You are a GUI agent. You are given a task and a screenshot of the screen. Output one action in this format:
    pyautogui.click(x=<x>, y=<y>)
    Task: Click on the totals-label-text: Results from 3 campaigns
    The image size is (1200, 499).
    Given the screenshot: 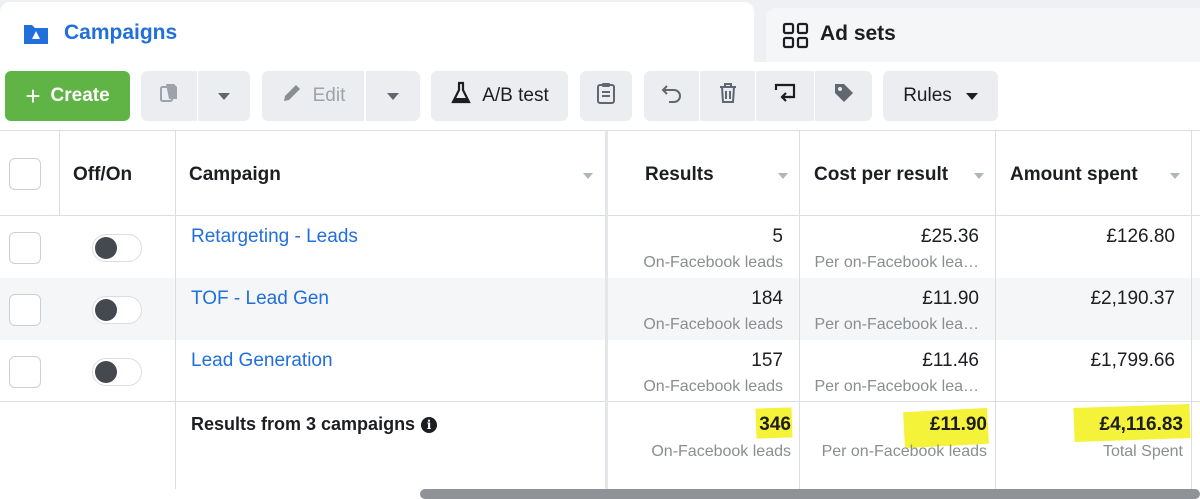 What is the action you would take?
    pyautogui.click(x=303, y=424)
    